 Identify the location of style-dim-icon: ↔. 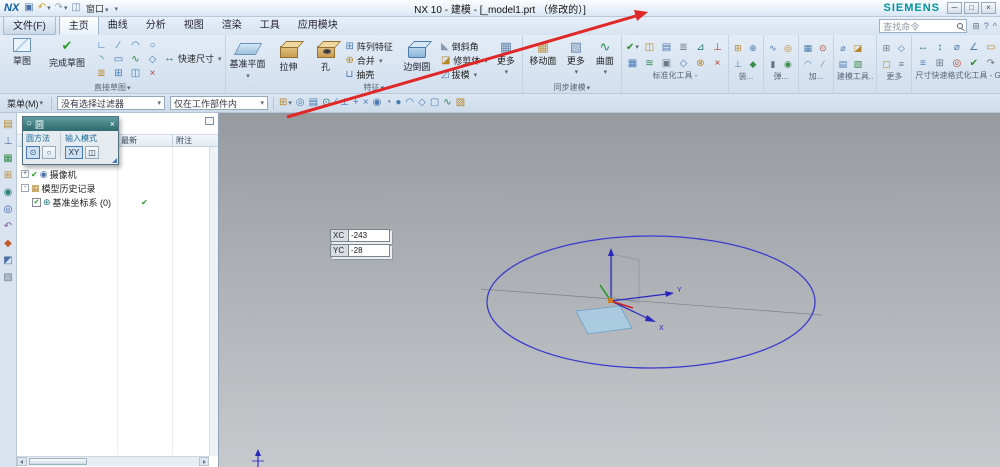
(922, 47).